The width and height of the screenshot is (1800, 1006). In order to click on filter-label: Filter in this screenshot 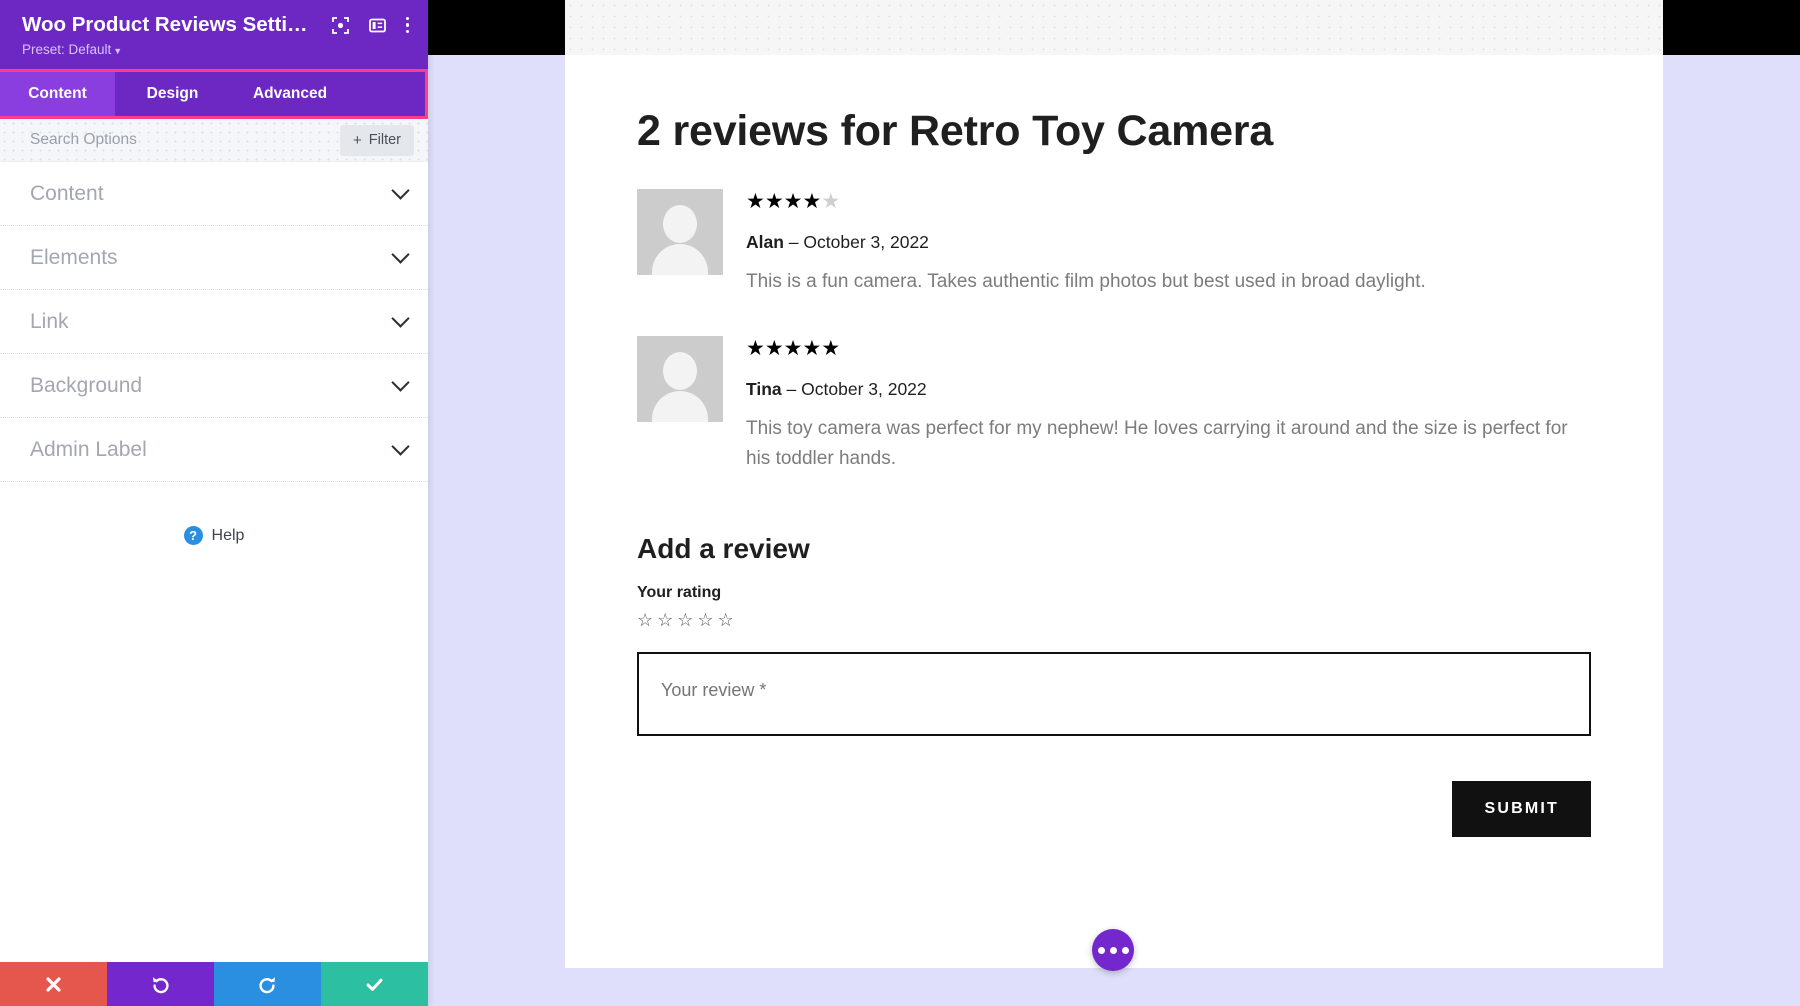, I will do `click(384, 140)`.